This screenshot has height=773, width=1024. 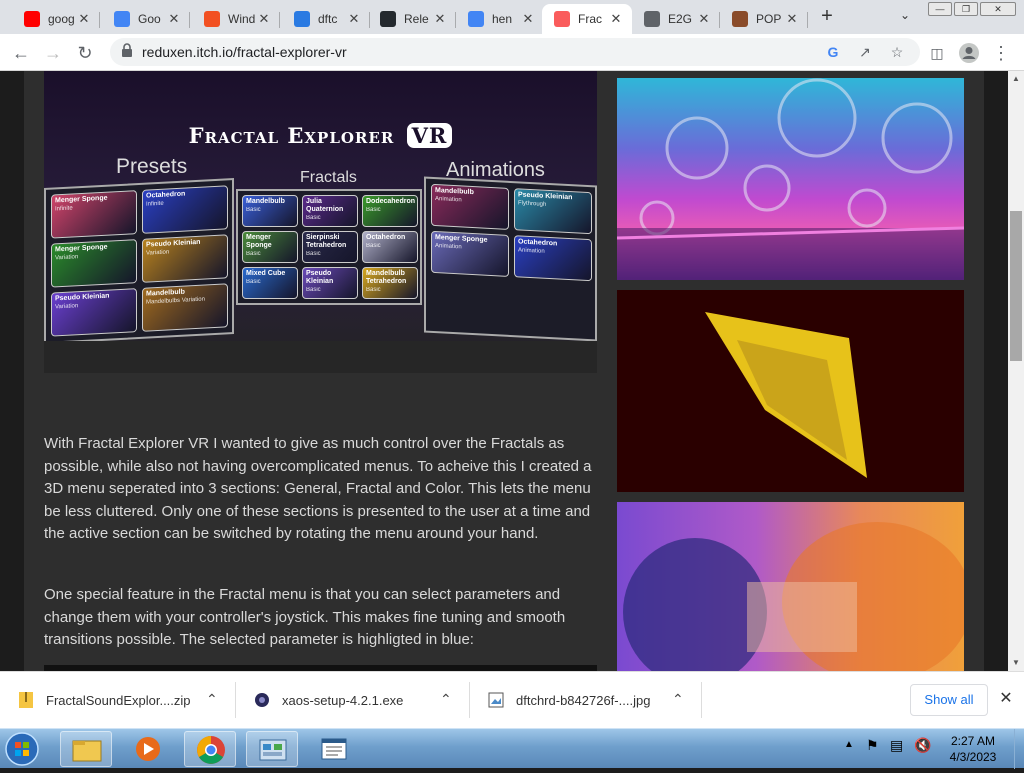 What do you see at coordinates (740, 19) in the screenshot?
I see `pop-icon` at bounding box center [740, 19].